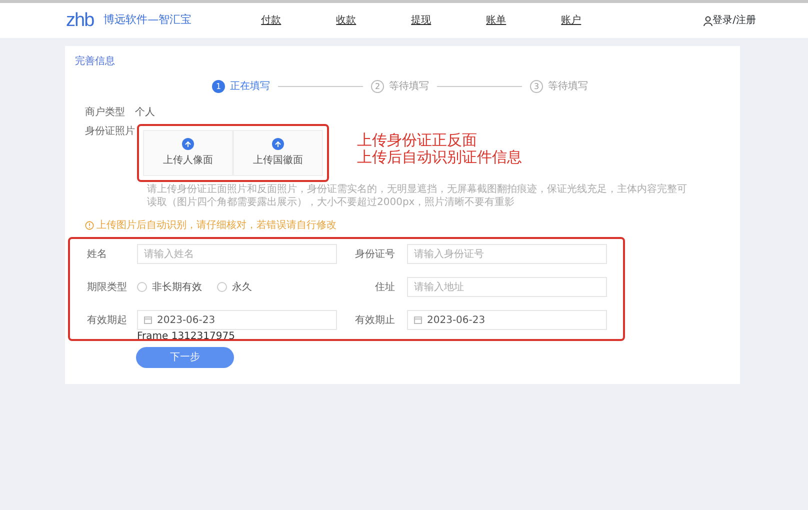  What do you see at coordinates (89, 225) in the screenshot?
I see `info-icon` at bounding box center [89, 225].